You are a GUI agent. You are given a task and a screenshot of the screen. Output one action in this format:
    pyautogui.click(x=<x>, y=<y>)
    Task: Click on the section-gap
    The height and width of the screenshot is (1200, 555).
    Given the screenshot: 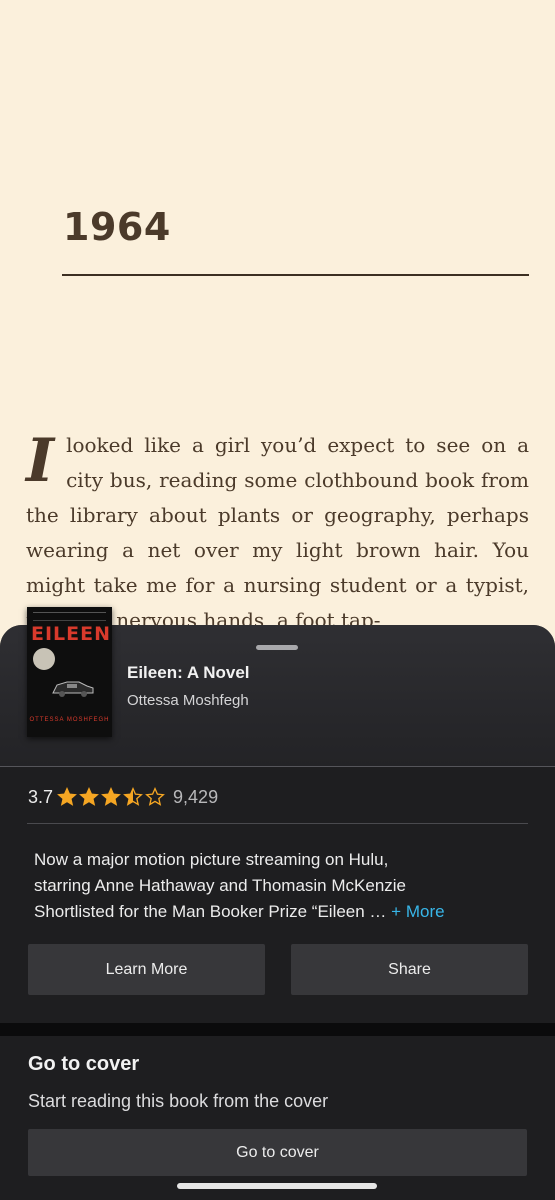 What is the action you would take?
    pyautogui.click(x=277, y=1029)
    